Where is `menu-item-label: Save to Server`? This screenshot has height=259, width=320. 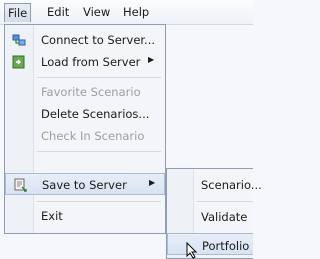
menu-item-label: Save to Server is located at coordinates (84, 185).